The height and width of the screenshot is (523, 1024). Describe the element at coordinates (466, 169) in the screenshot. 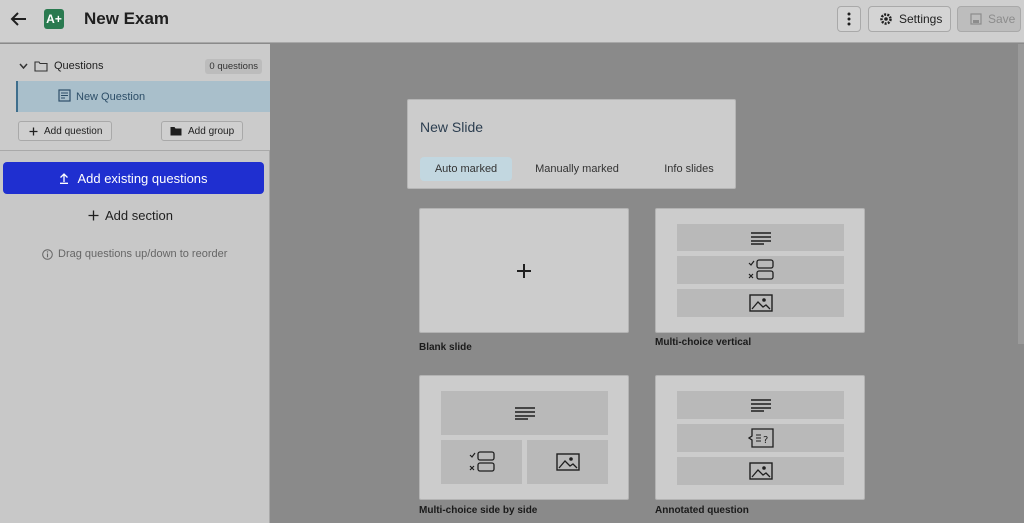

I see `tab-auto-marked: Auto marked` at that location.